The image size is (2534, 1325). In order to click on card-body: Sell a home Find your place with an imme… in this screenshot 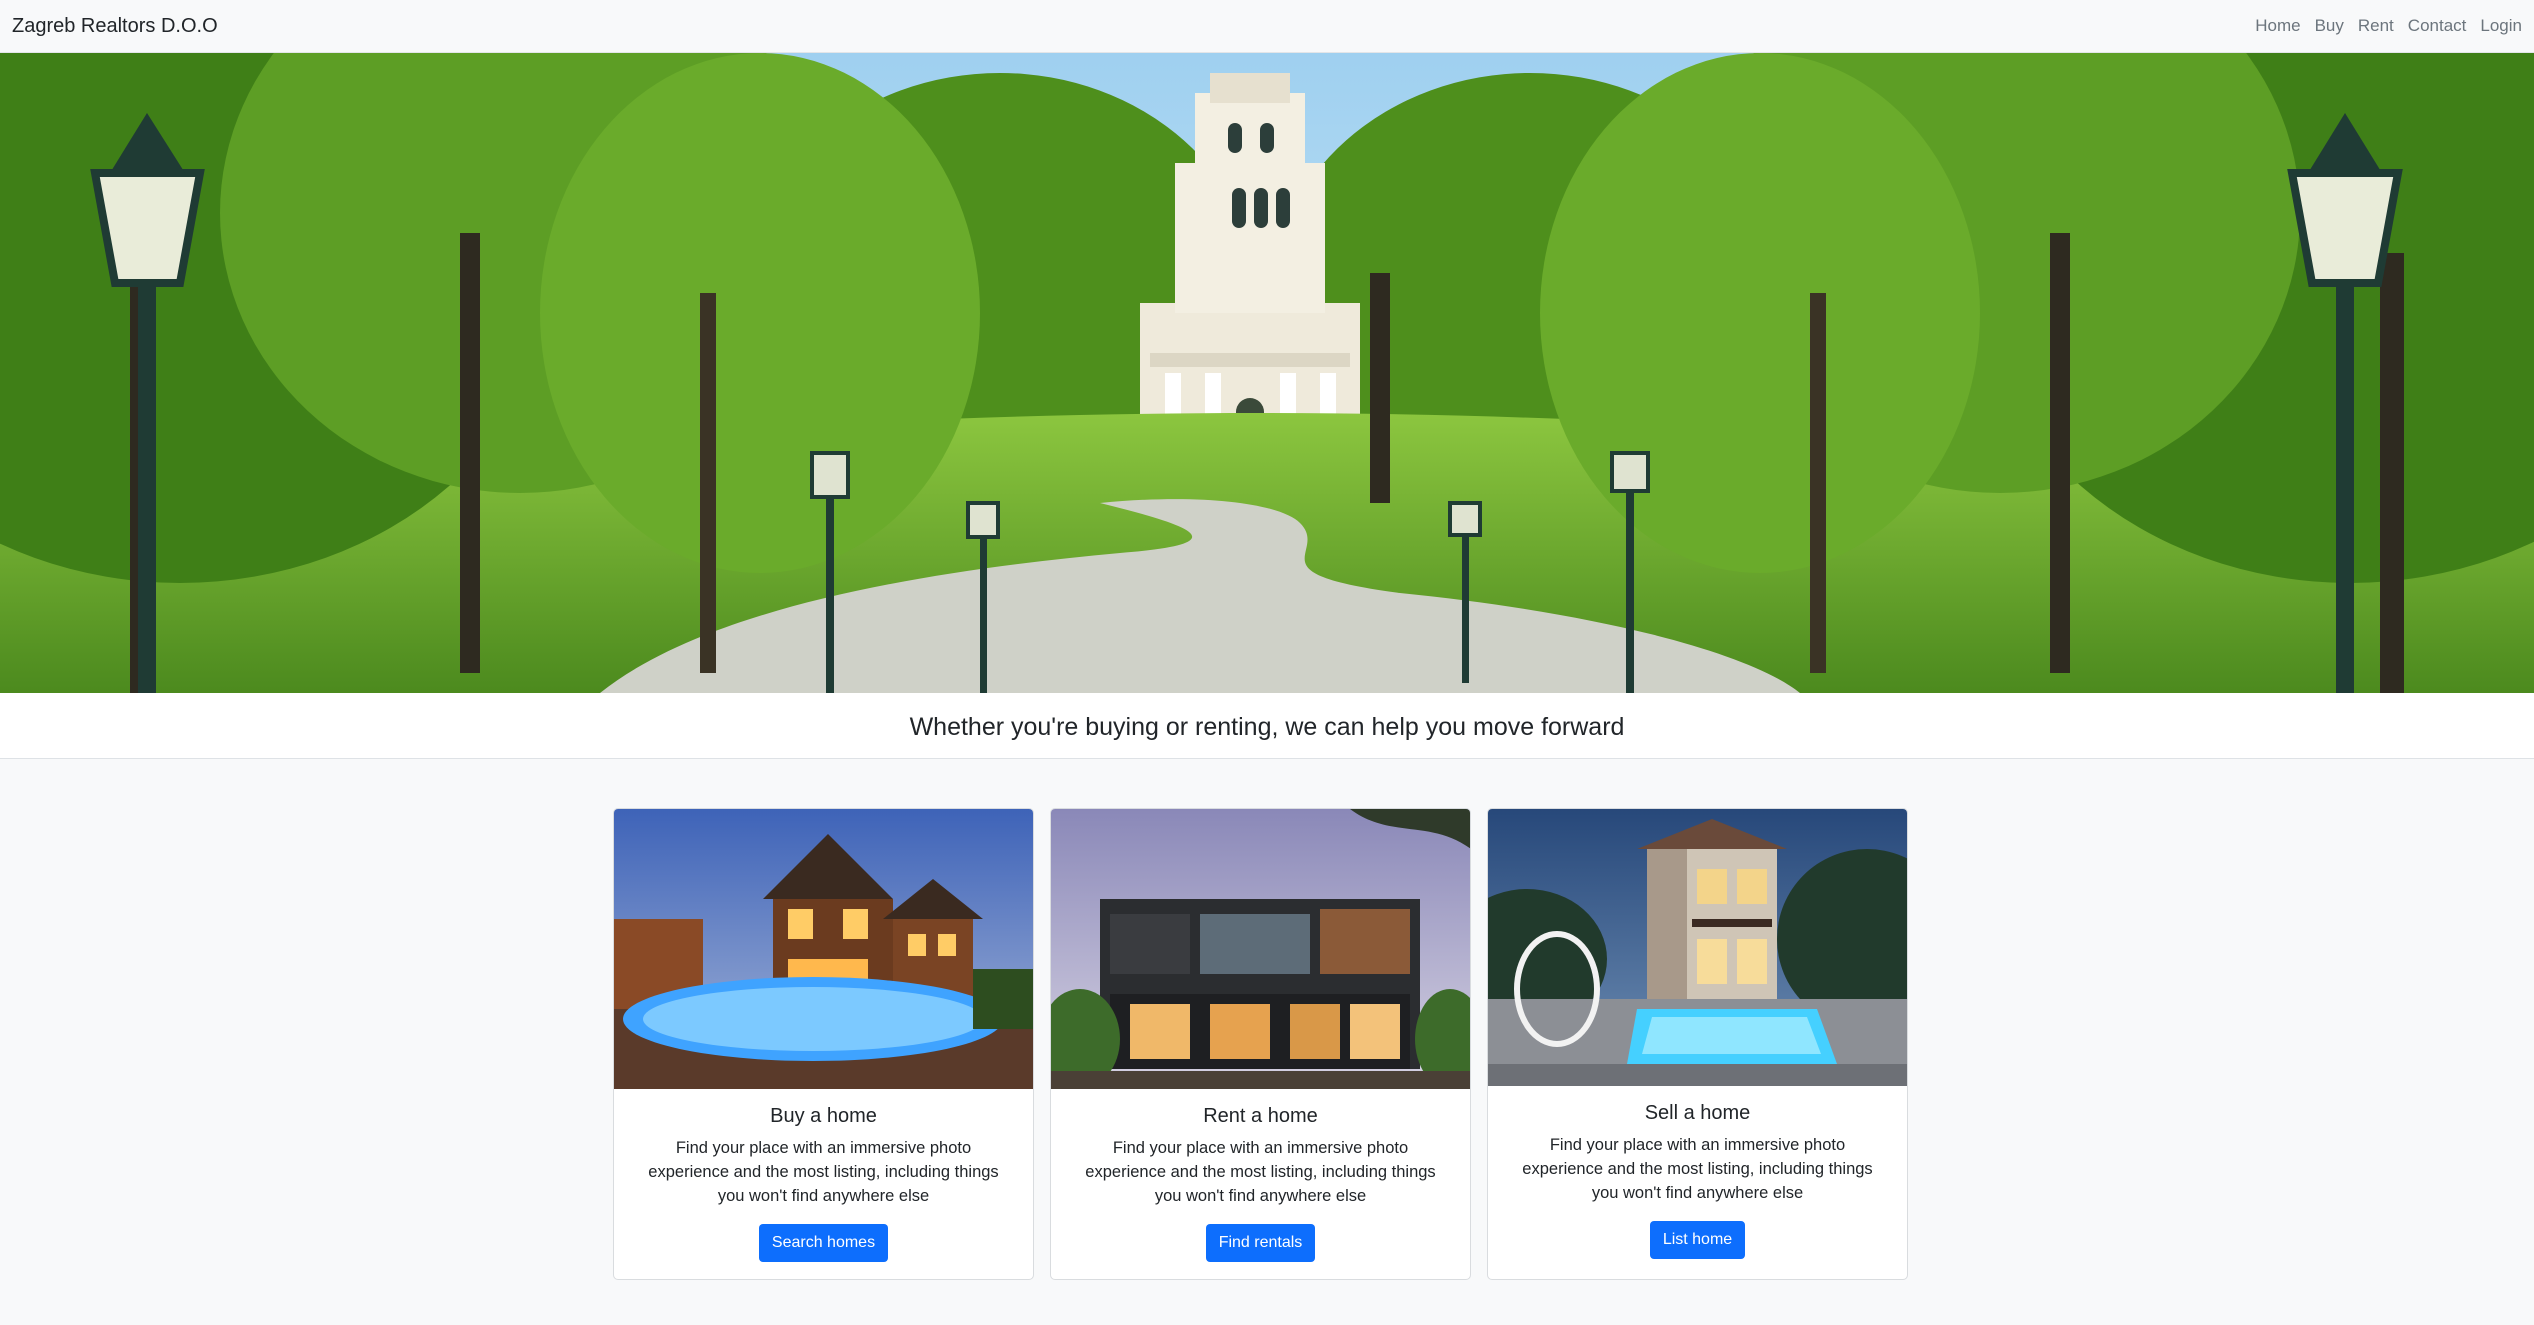, I will do `click(1697, 1172)`.